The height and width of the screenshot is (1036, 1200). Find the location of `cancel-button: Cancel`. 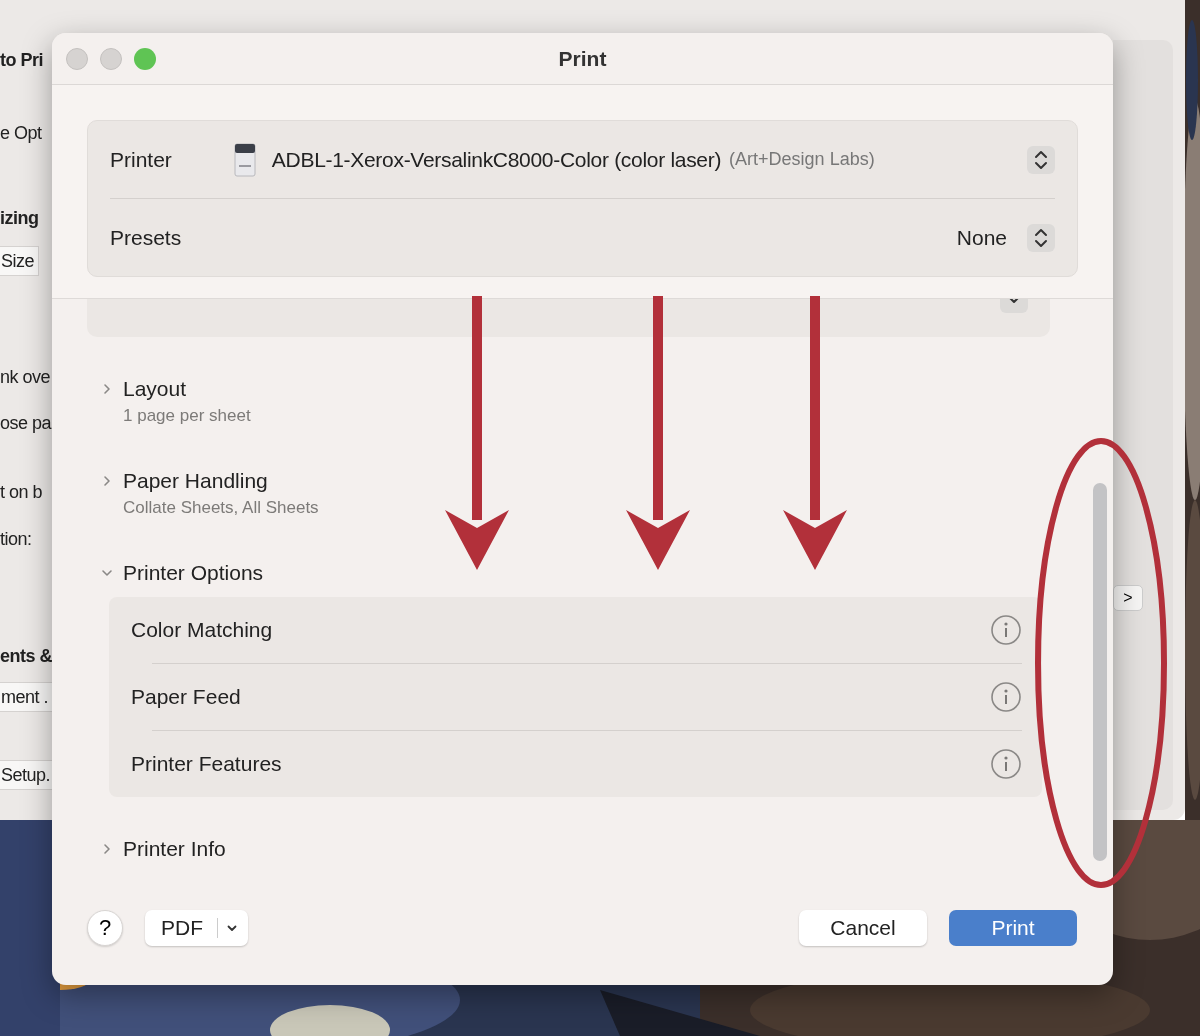

cancel-button: Cancel is located at coordinates (863, 928).